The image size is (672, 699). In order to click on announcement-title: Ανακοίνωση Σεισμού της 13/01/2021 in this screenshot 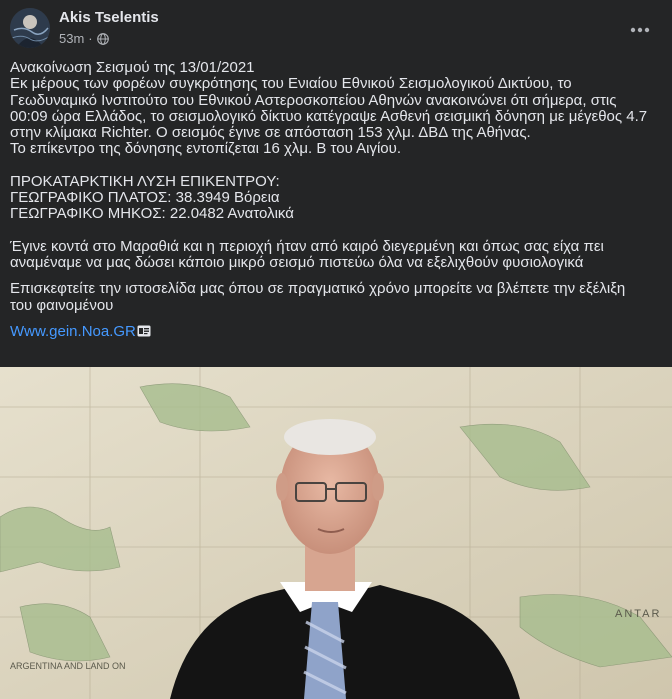, I will do `click(132, 67)`.